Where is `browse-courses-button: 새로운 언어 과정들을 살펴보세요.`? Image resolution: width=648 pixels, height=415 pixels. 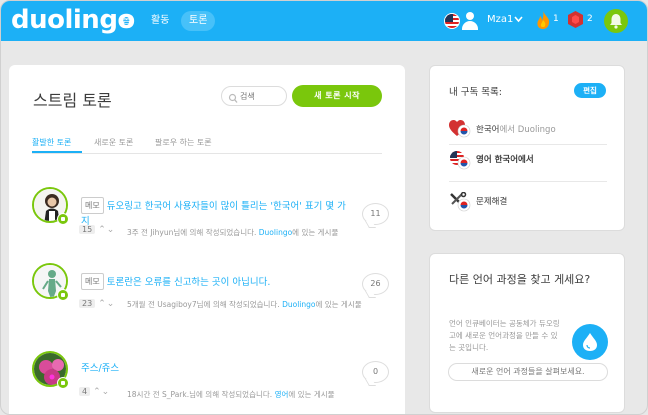 browse-courses-button: 새로운 언어 과정들을 살펴보세요. is located at coordinates (528, 372).